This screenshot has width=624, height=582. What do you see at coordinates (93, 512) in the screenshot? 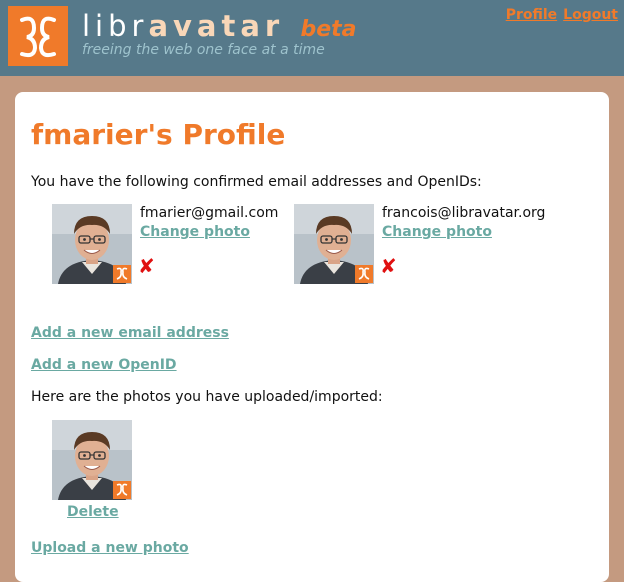
I see `delete-photo-link: Delete` at bounding box center [93, 512].